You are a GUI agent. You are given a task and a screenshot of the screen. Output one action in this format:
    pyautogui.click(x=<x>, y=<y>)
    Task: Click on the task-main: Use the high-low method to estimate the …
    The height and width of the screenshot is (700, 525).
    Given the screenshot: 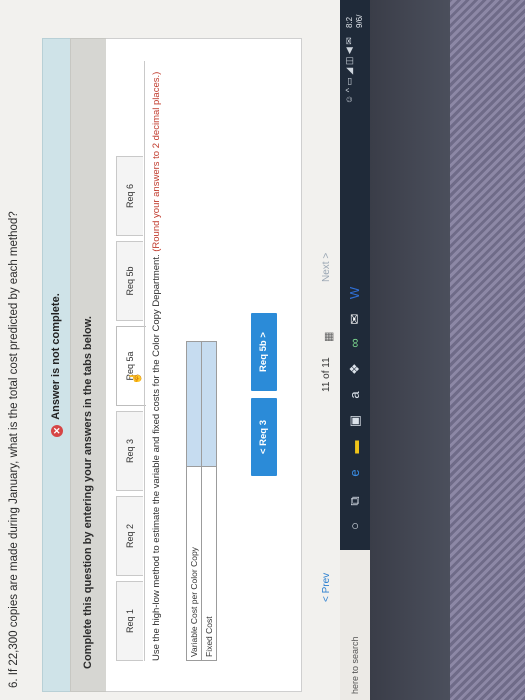 What is the action you would take?
    pyautogui.click(x=156, y=457)
    